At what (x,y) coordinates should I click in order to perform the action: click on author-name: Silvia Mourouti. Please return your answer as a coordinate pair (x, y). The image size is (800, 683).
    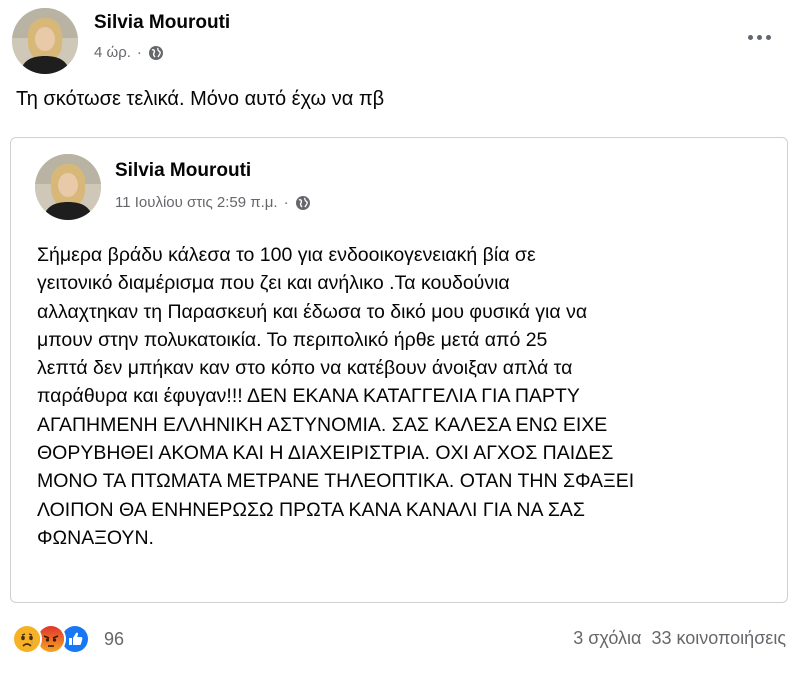
    Looking at the image, I should click on (162, 23).